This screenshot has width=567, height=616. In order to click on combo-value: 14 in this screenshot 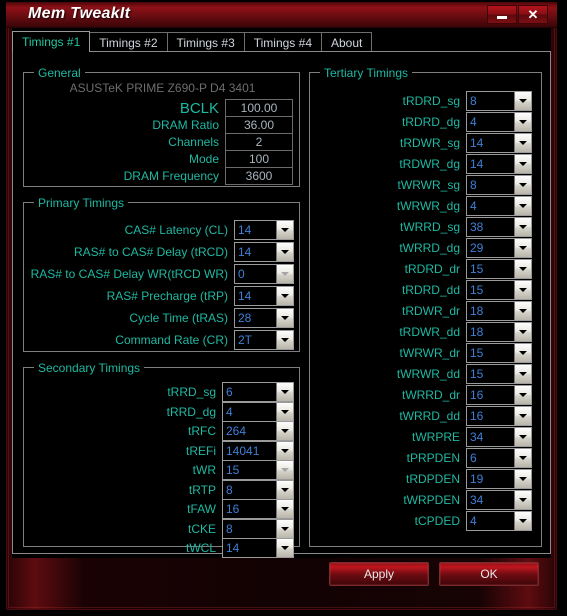, I will do `click(255, 252)`.